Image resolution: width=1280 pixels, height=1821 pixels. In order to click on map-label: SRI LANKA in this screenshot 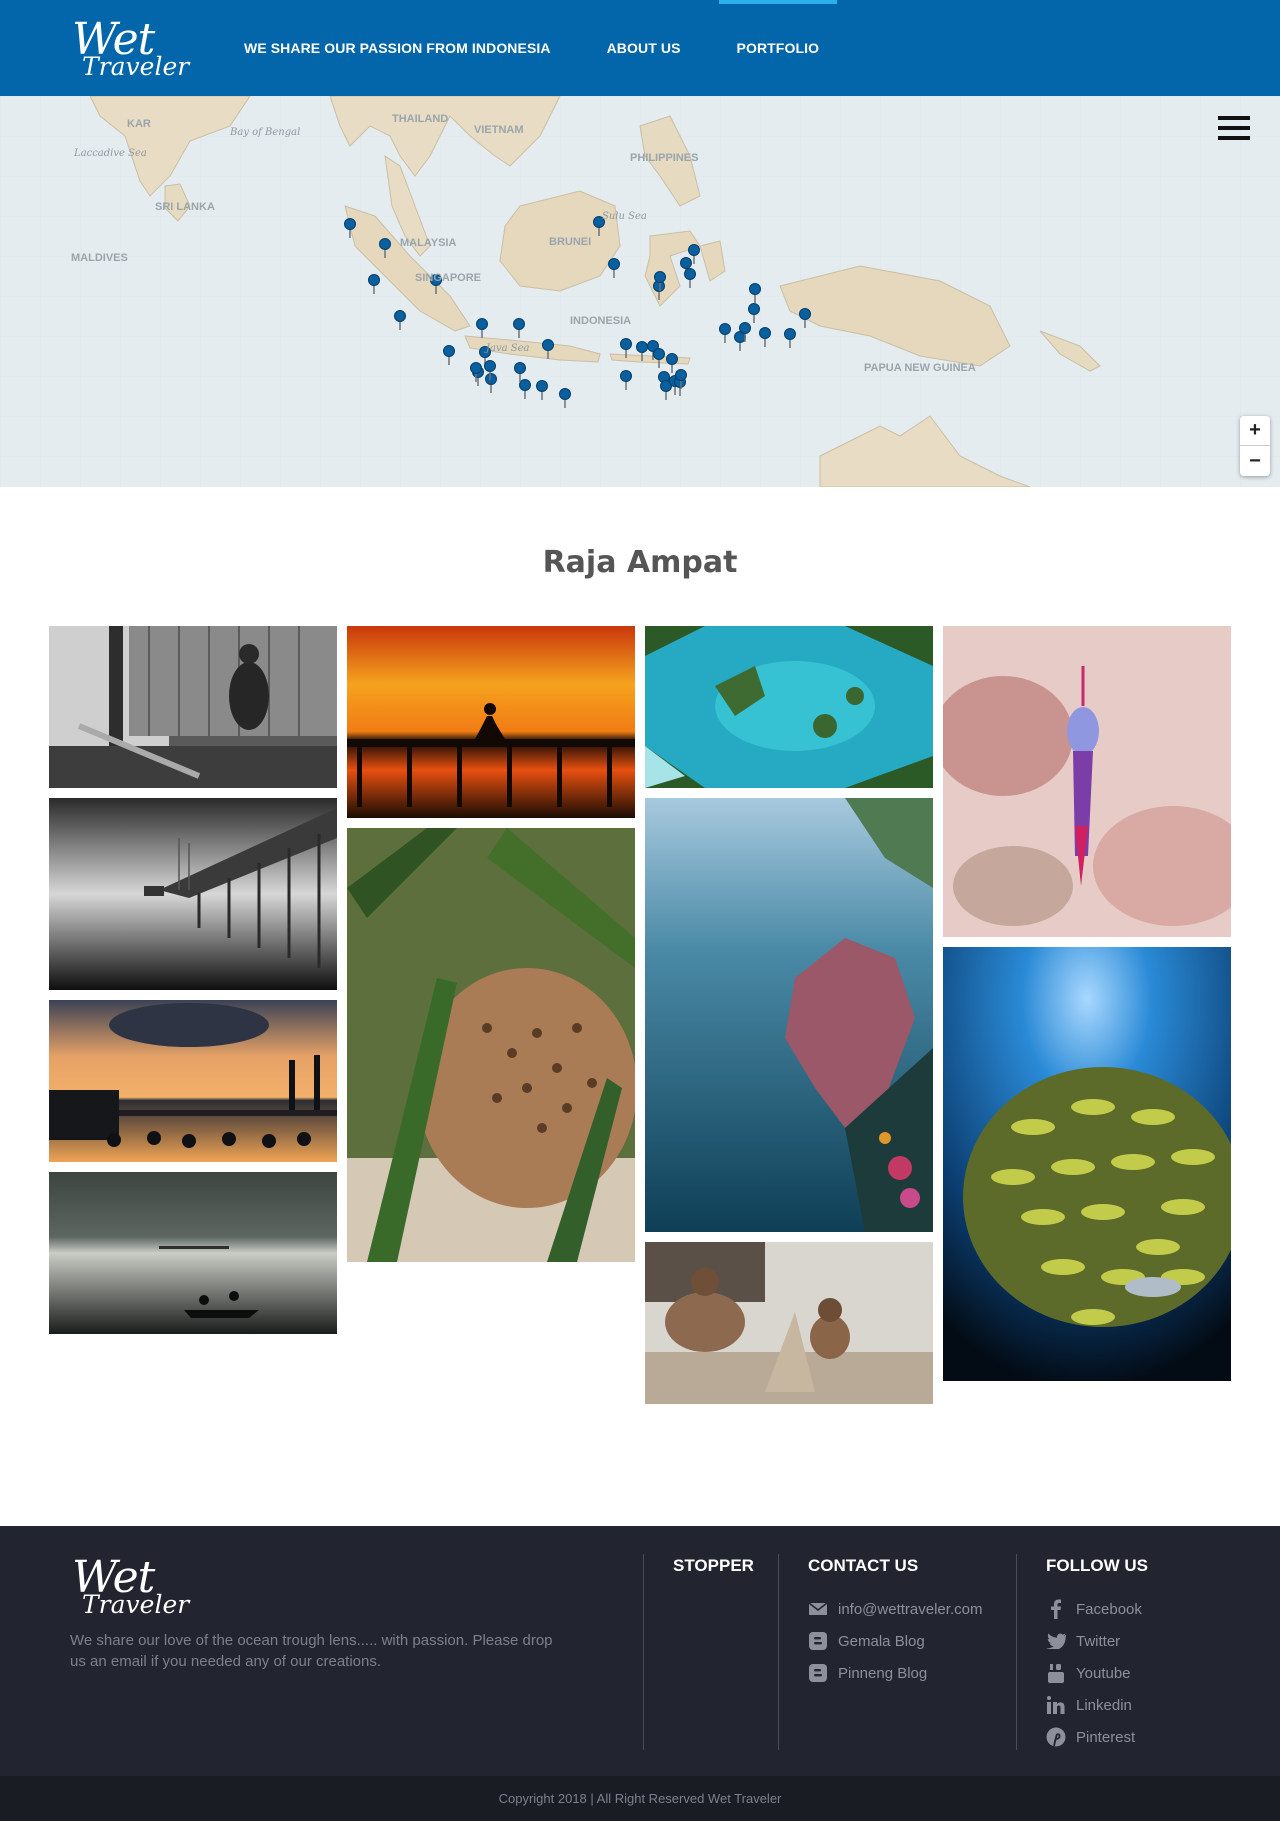, I will do `click(185, 207)`.